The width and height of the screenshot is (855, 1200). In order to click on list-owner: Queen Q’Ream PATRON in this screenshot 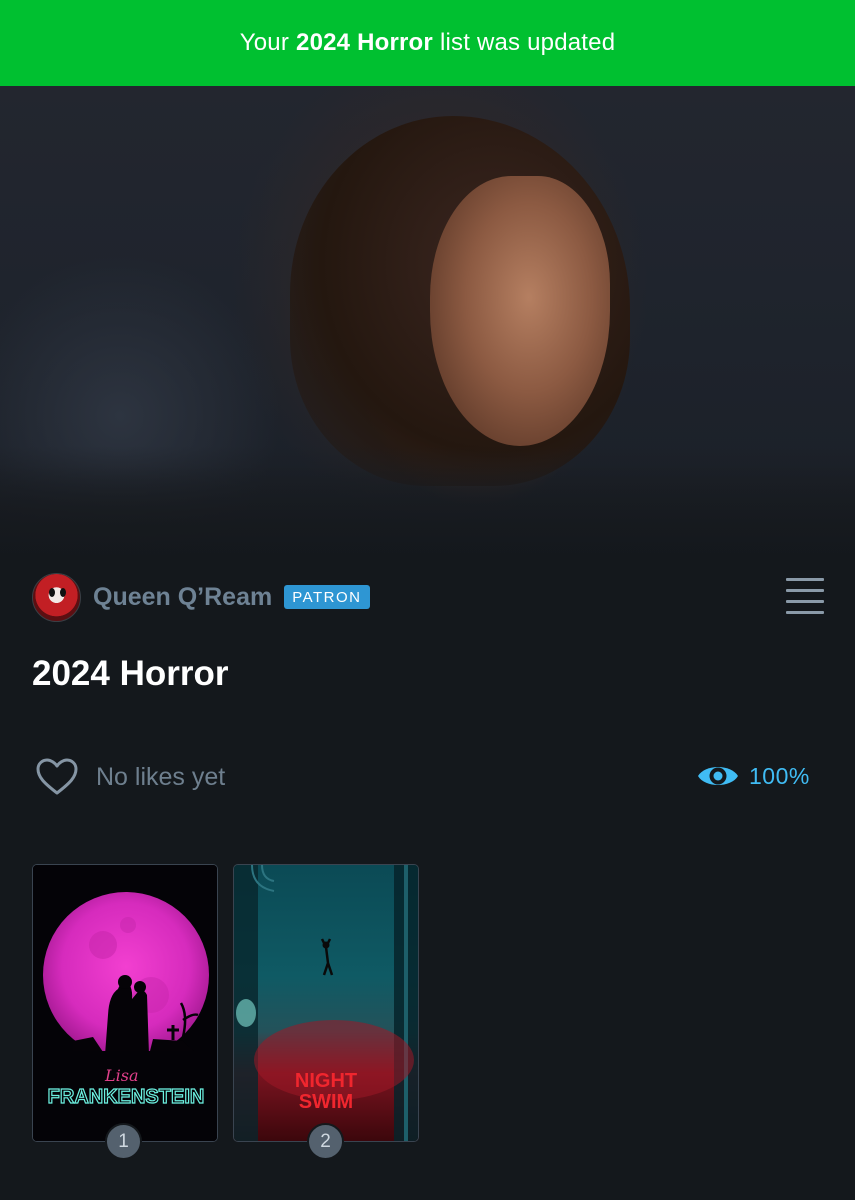, I will do `click(201, 597)`.